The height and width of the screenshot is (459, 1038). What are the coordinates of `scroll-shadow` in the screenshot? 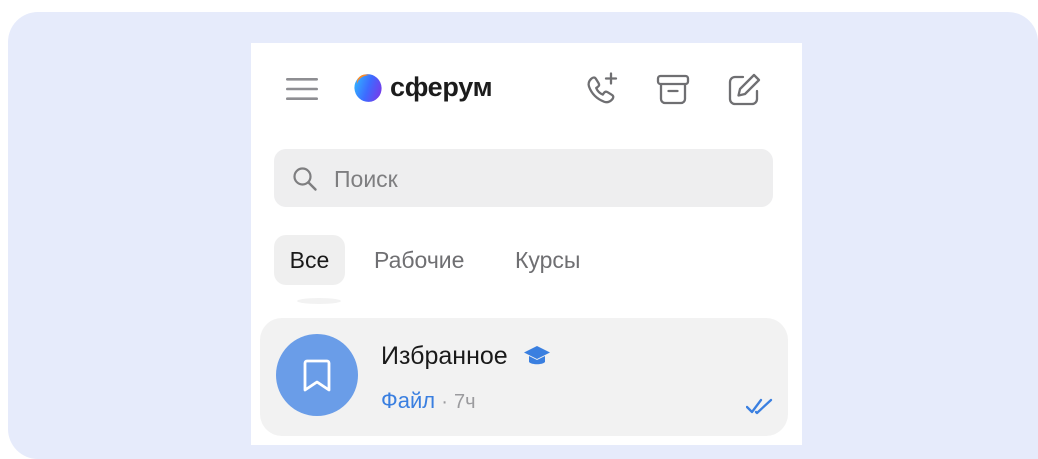 It's located at (319, 301).